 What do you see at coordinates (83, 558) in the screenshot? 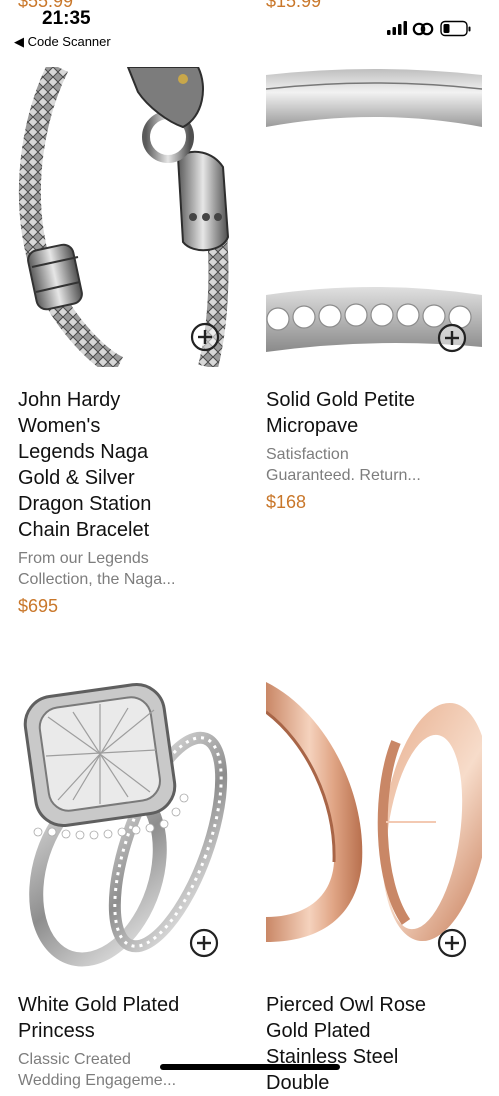
I see `description-line: From our Legends` at bounding box center [83, 558].